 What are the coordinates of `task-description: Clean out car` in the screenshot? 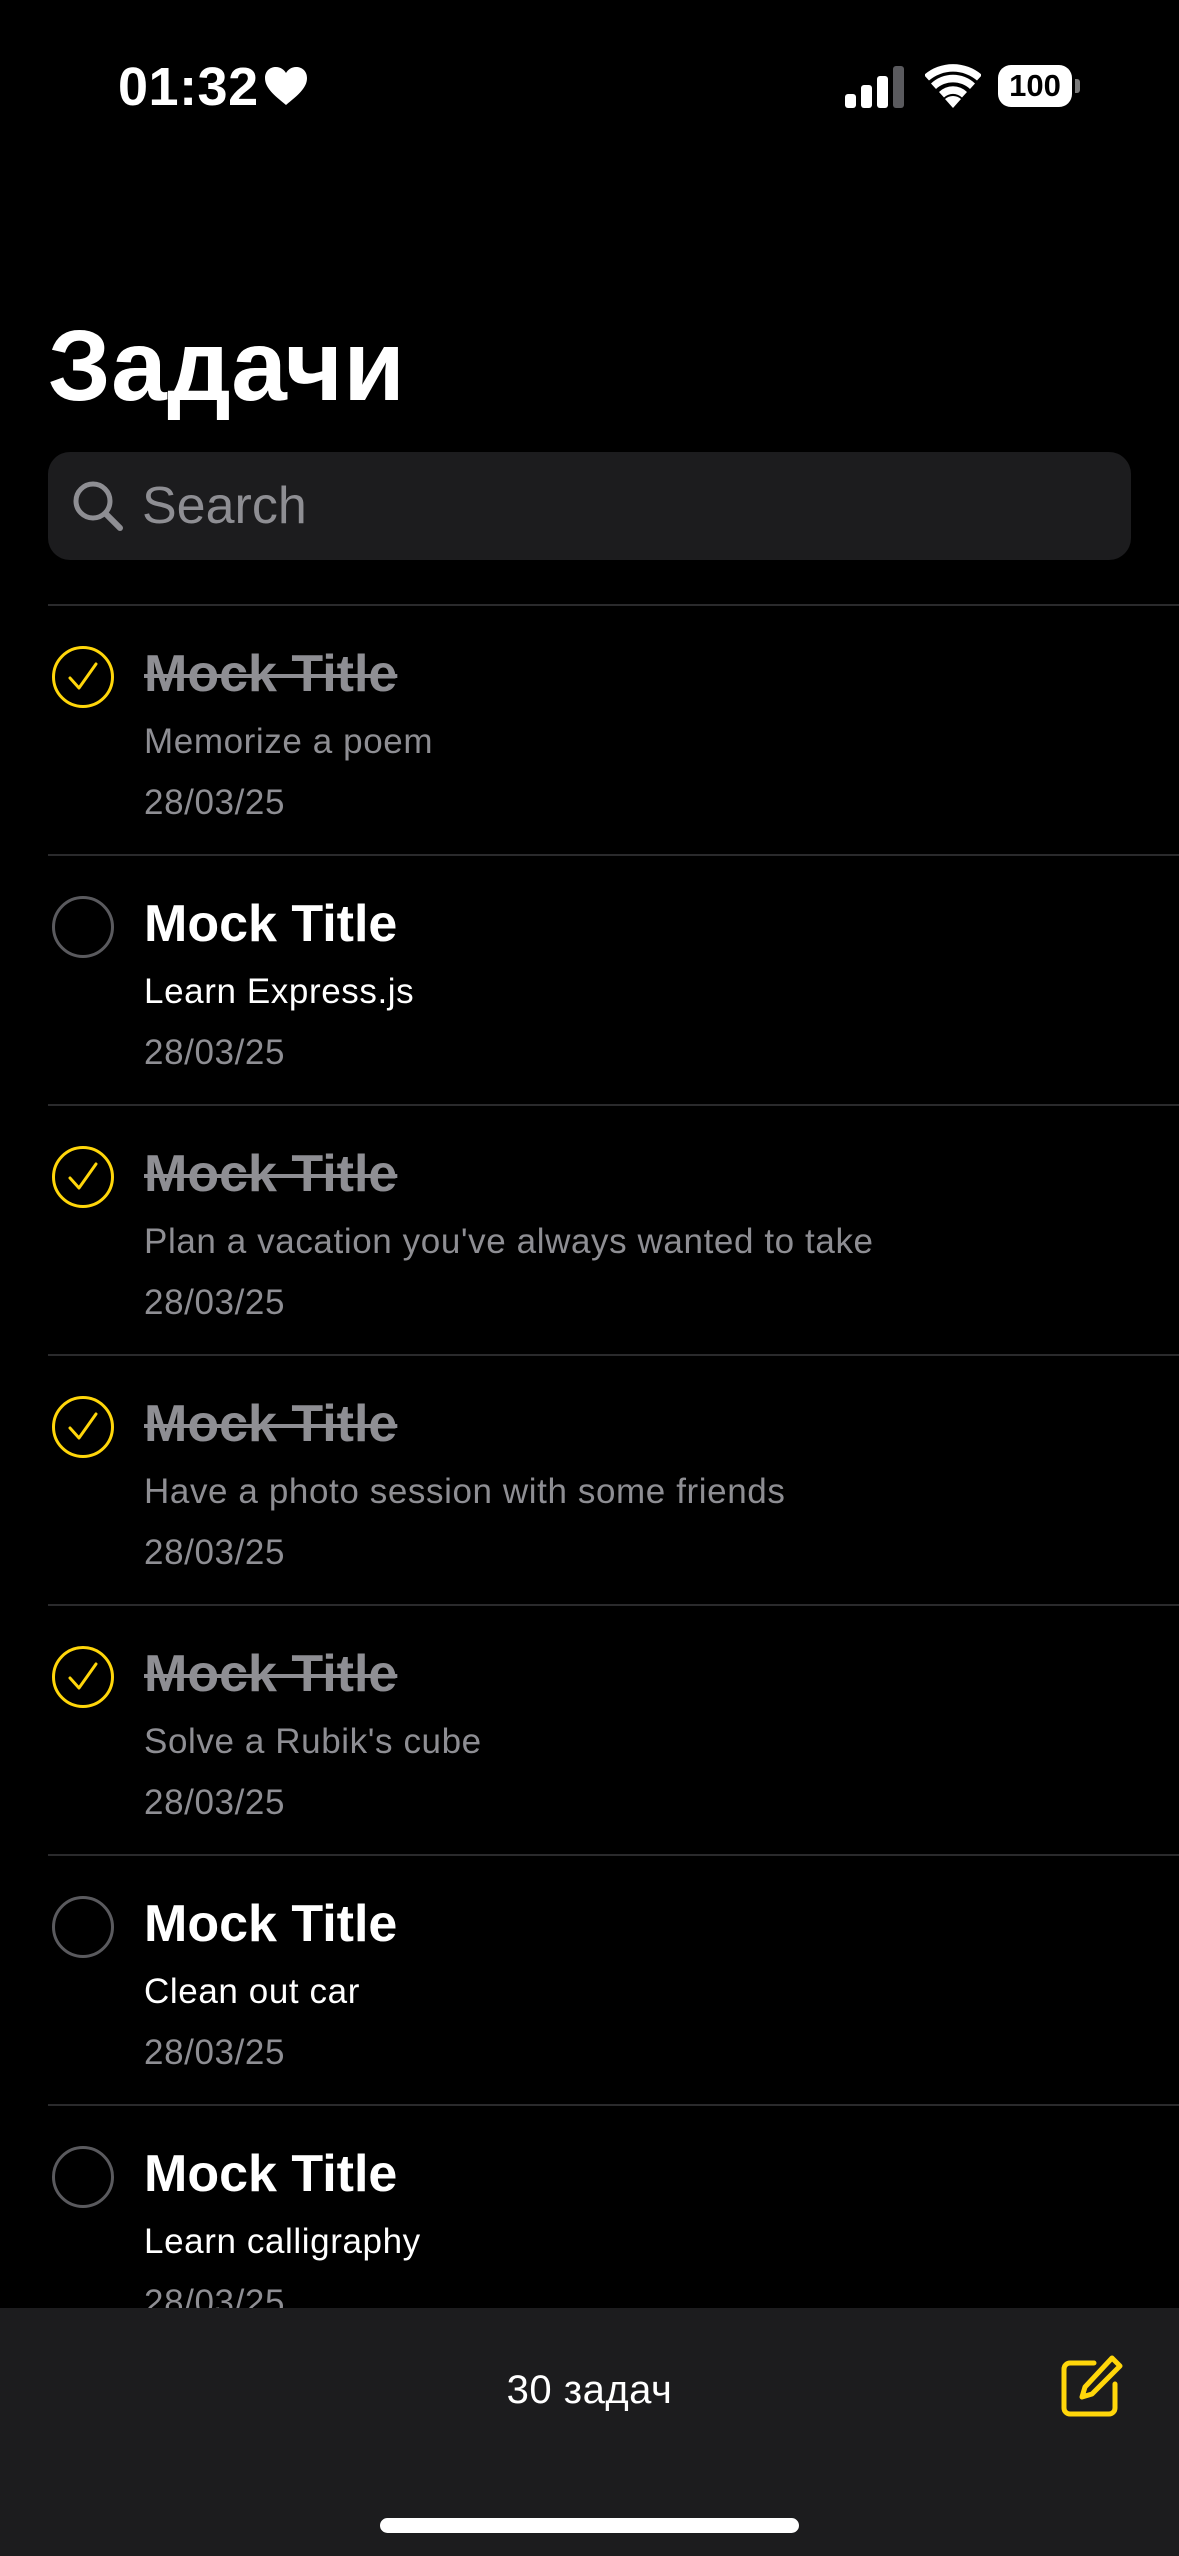 It's located at (252, 1991).